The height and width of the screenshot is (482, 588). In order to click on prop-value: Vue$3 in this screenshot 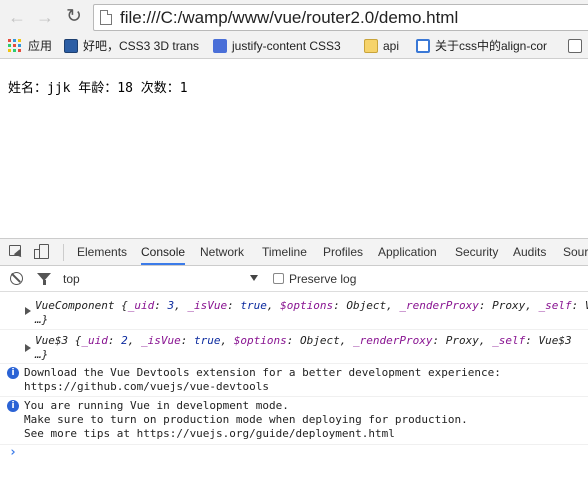, I will do `click(555, 340)`.